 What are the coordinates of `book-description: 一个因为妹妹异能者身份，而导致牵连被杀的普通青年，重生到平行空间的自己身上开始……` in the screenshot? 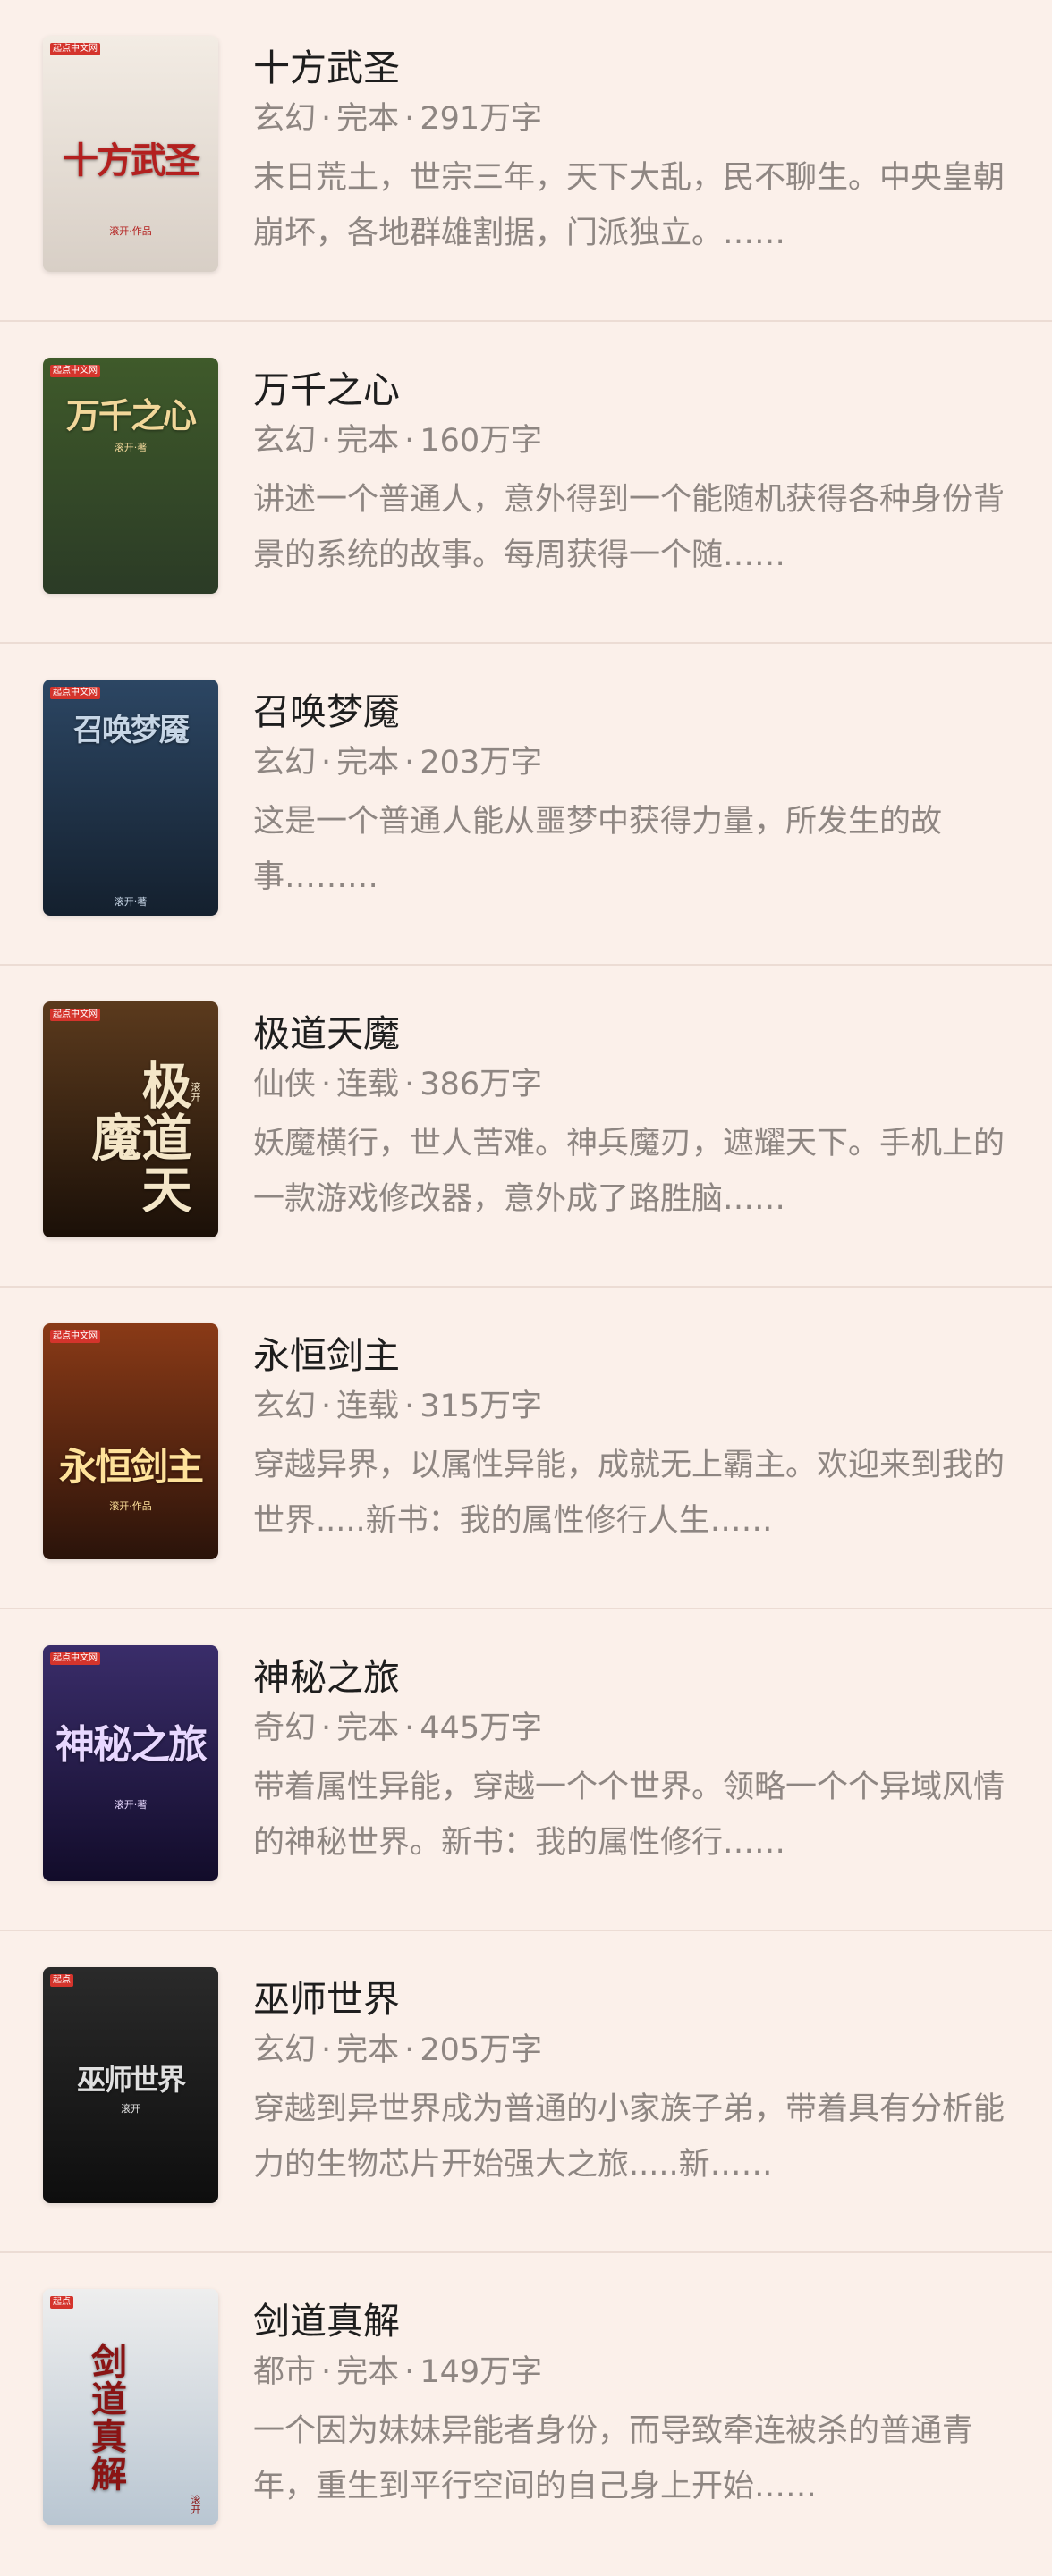 It's located at (613, 2458).